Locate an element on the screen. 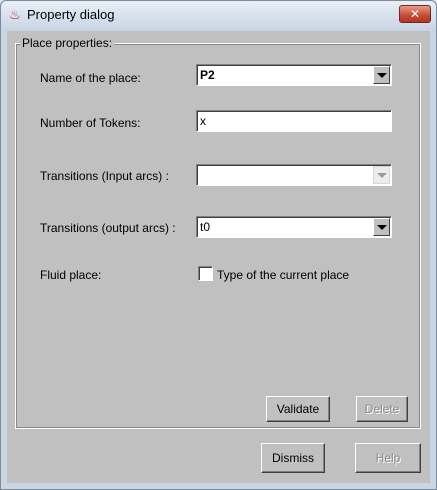  validate-label: Validate is located at coordinates (298, 409).